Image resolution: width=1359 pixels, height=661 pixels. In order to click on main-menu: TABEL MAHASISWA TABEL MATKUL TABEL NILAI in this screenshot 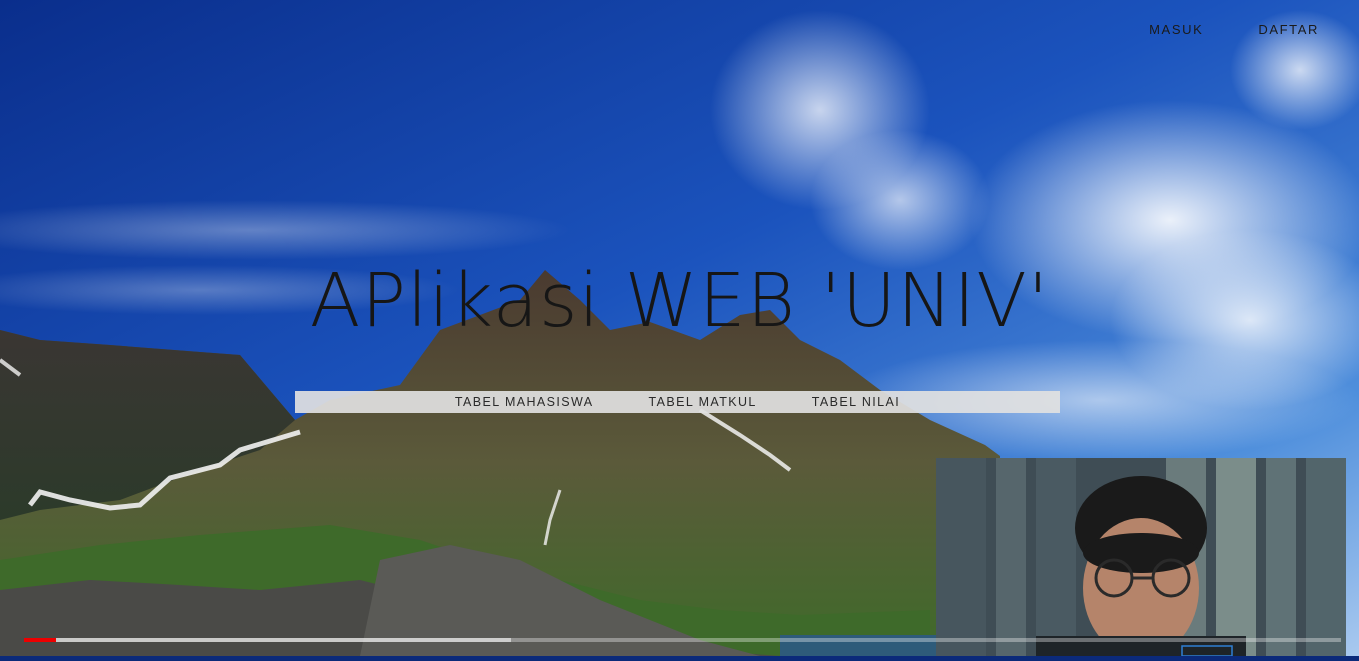, I will do `click(677, 402)`.